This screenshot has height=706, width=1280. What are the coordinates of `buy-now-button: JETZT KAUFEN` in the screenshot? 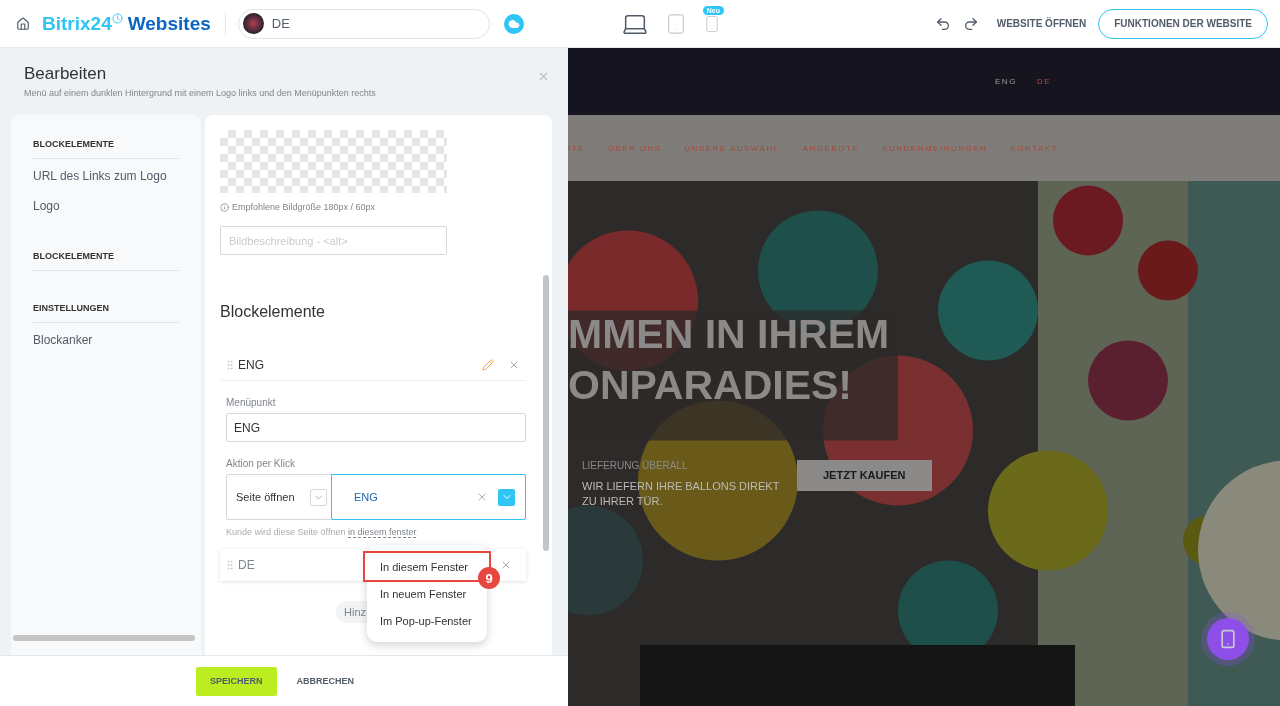 It's located at (864, 475).